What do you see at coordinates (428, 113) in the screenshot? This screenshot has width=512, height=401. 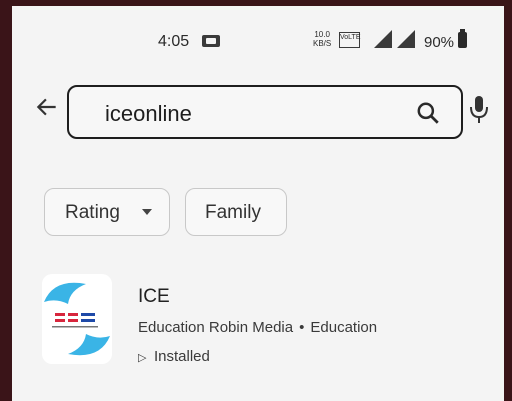 I see `search-icon` at bounding box center [428, 113].